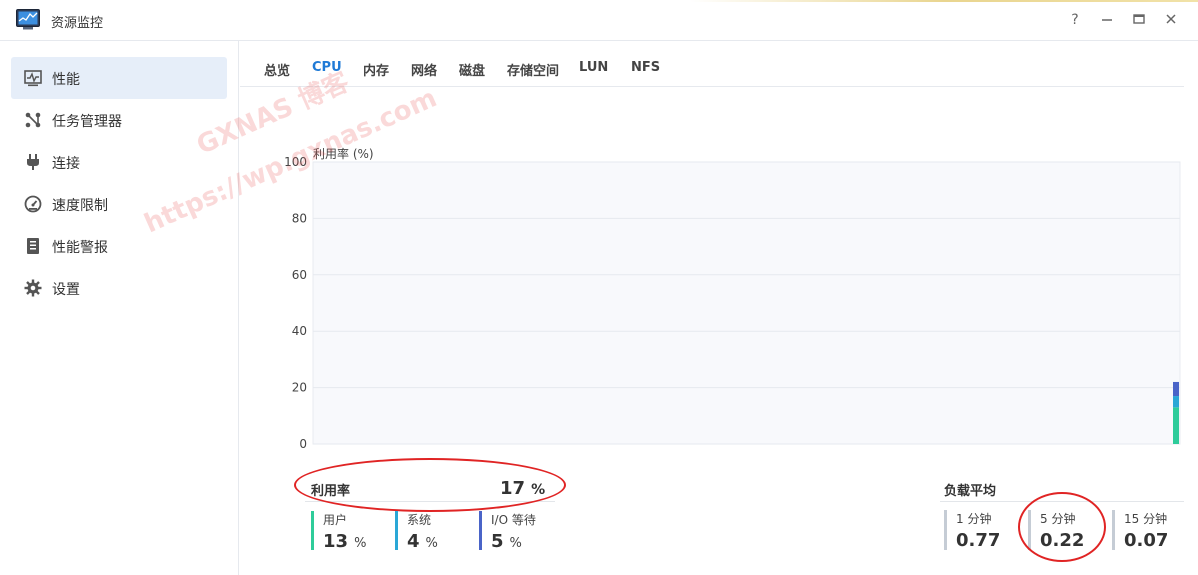 The width and height of the screenshot is (1198, 575). Describe the element at coordinates (1062, 540) in the screenshot. I see `load-5min-value: 0.22` at that location.